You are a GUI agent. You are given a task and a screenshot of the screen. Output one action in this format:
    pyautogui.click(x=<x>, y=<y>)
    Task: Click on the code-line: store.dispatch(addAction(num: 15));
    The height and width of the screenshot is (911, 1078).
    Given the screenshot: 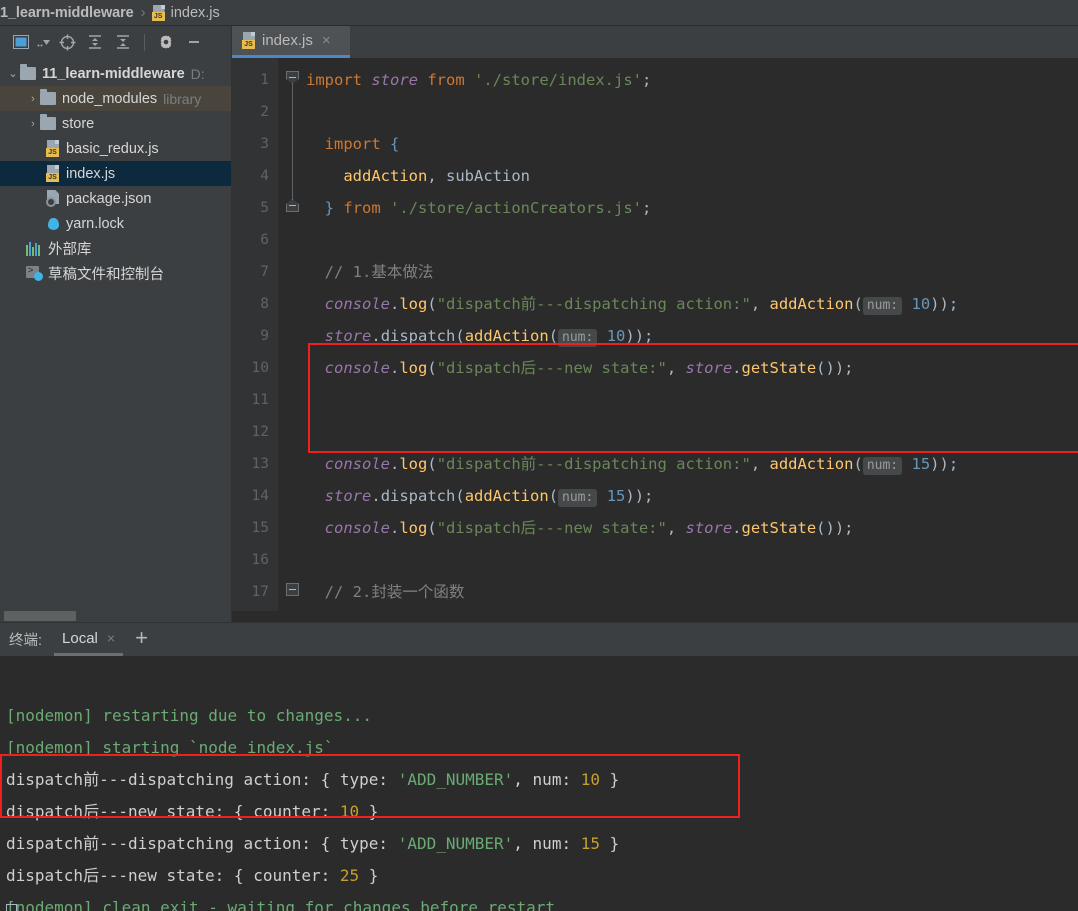 What is the action you would take?
    pyautogui.click(x=689, y=496)
    